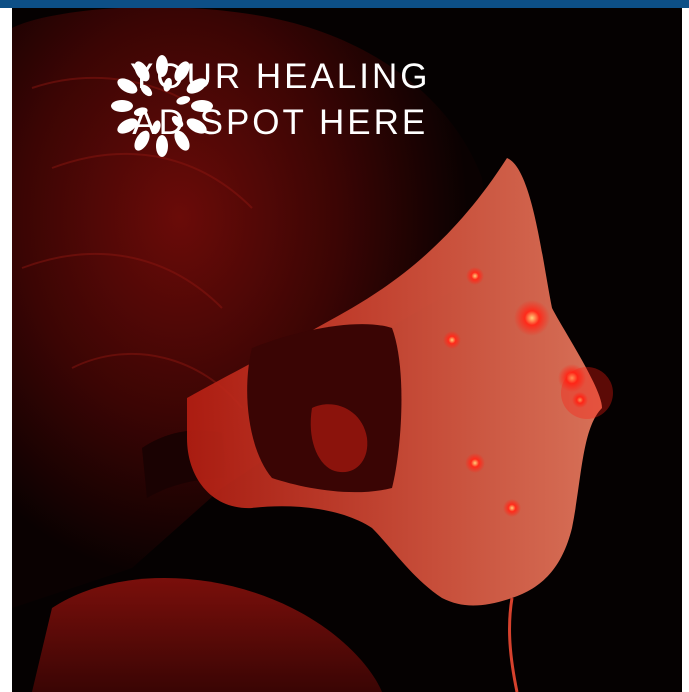  I want to click on brand-lockup: YOUR HEALING AD SPOT HERE, so click(270, 105).